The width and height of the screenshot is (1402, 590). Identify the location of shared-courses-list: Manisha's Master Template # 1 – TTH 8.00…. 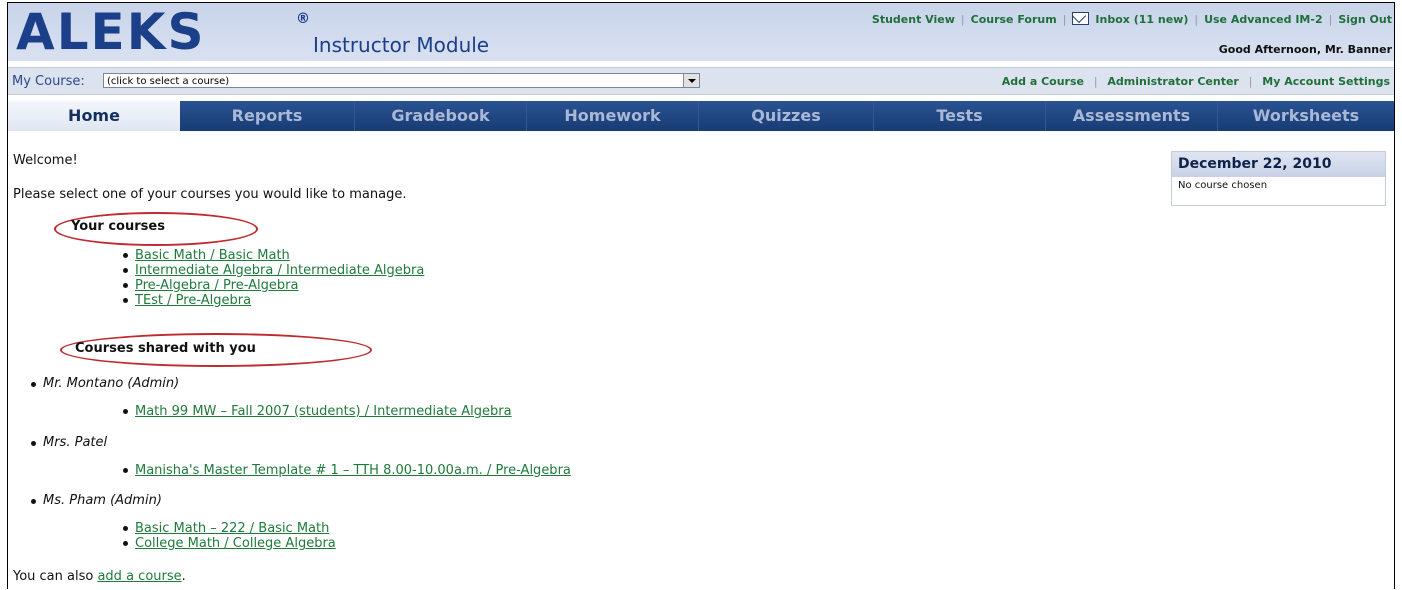
(345, 470).